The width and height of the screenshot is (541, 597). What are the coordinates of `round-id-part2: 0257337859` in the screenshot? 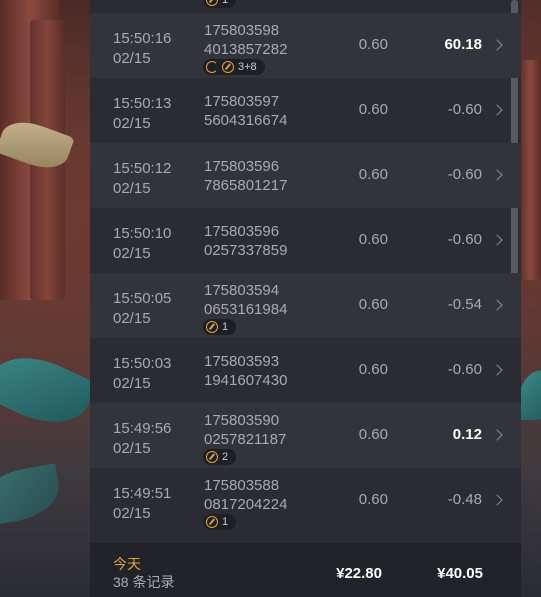 It's located at (246, 250).